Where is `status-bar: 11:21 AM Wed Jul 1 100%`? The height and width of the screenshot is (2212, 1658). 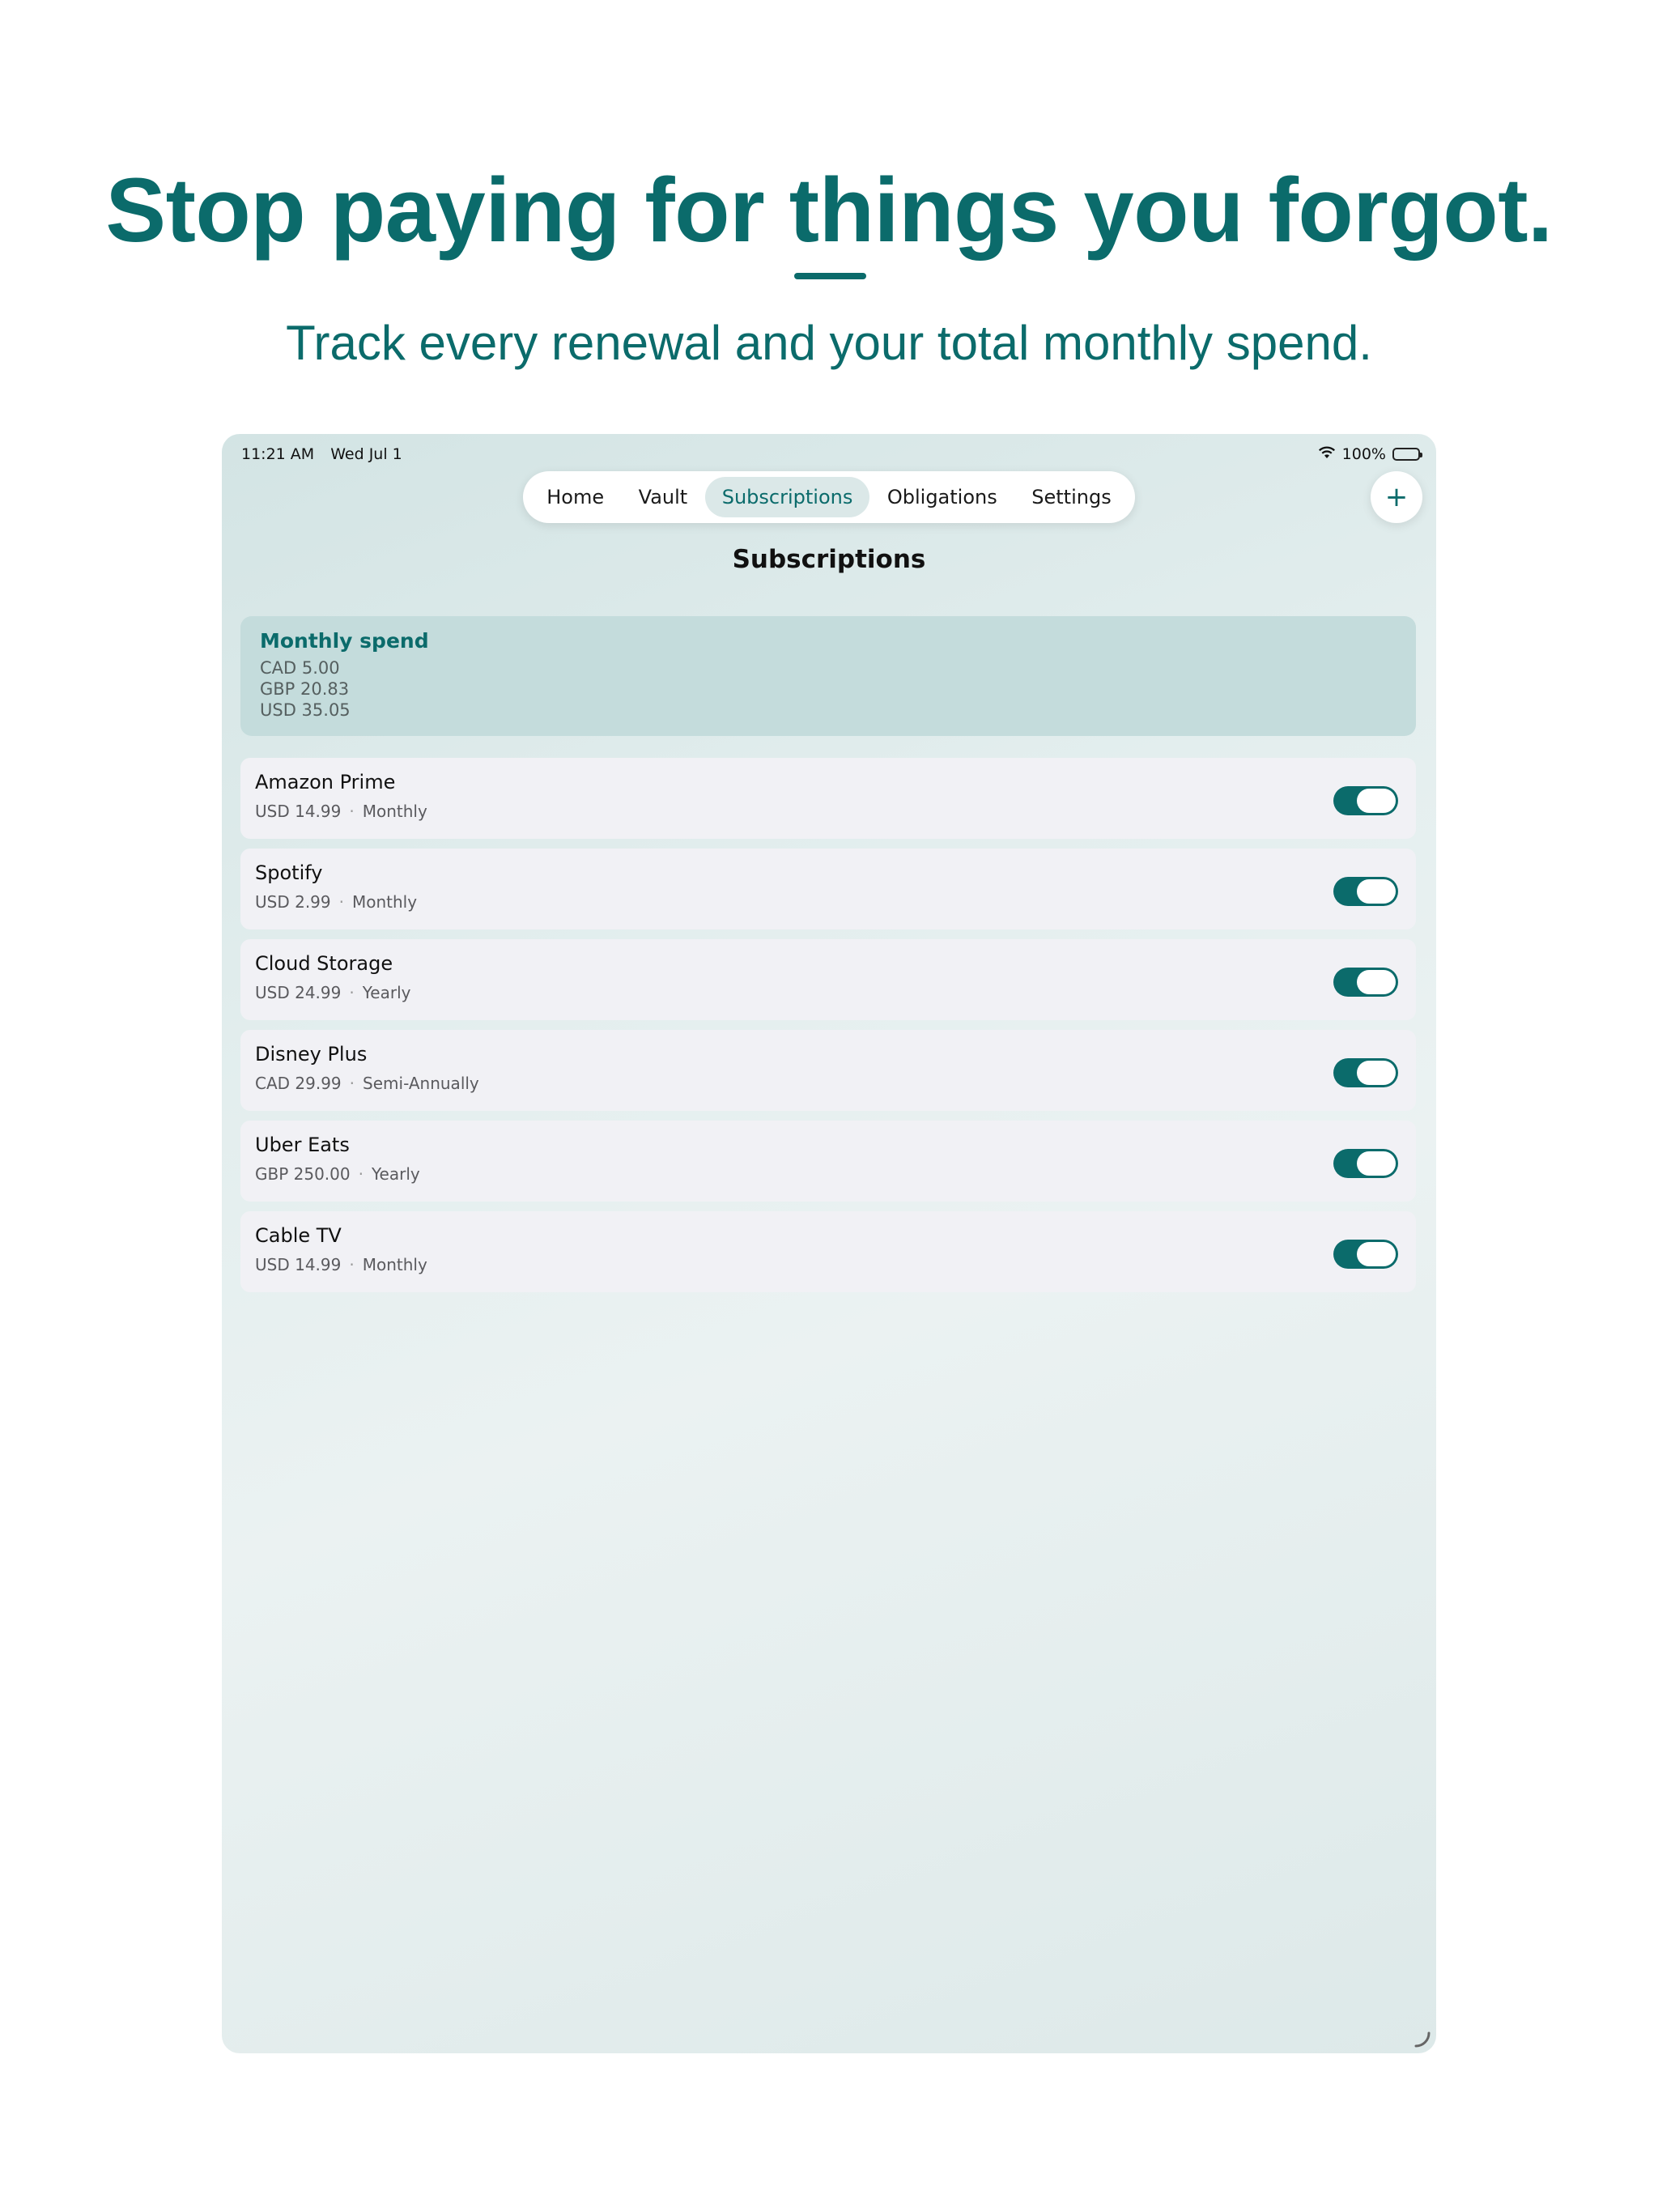
status-bar: 11:21 AM Wed Jul 1 100% is located at coordinates (831, 454).